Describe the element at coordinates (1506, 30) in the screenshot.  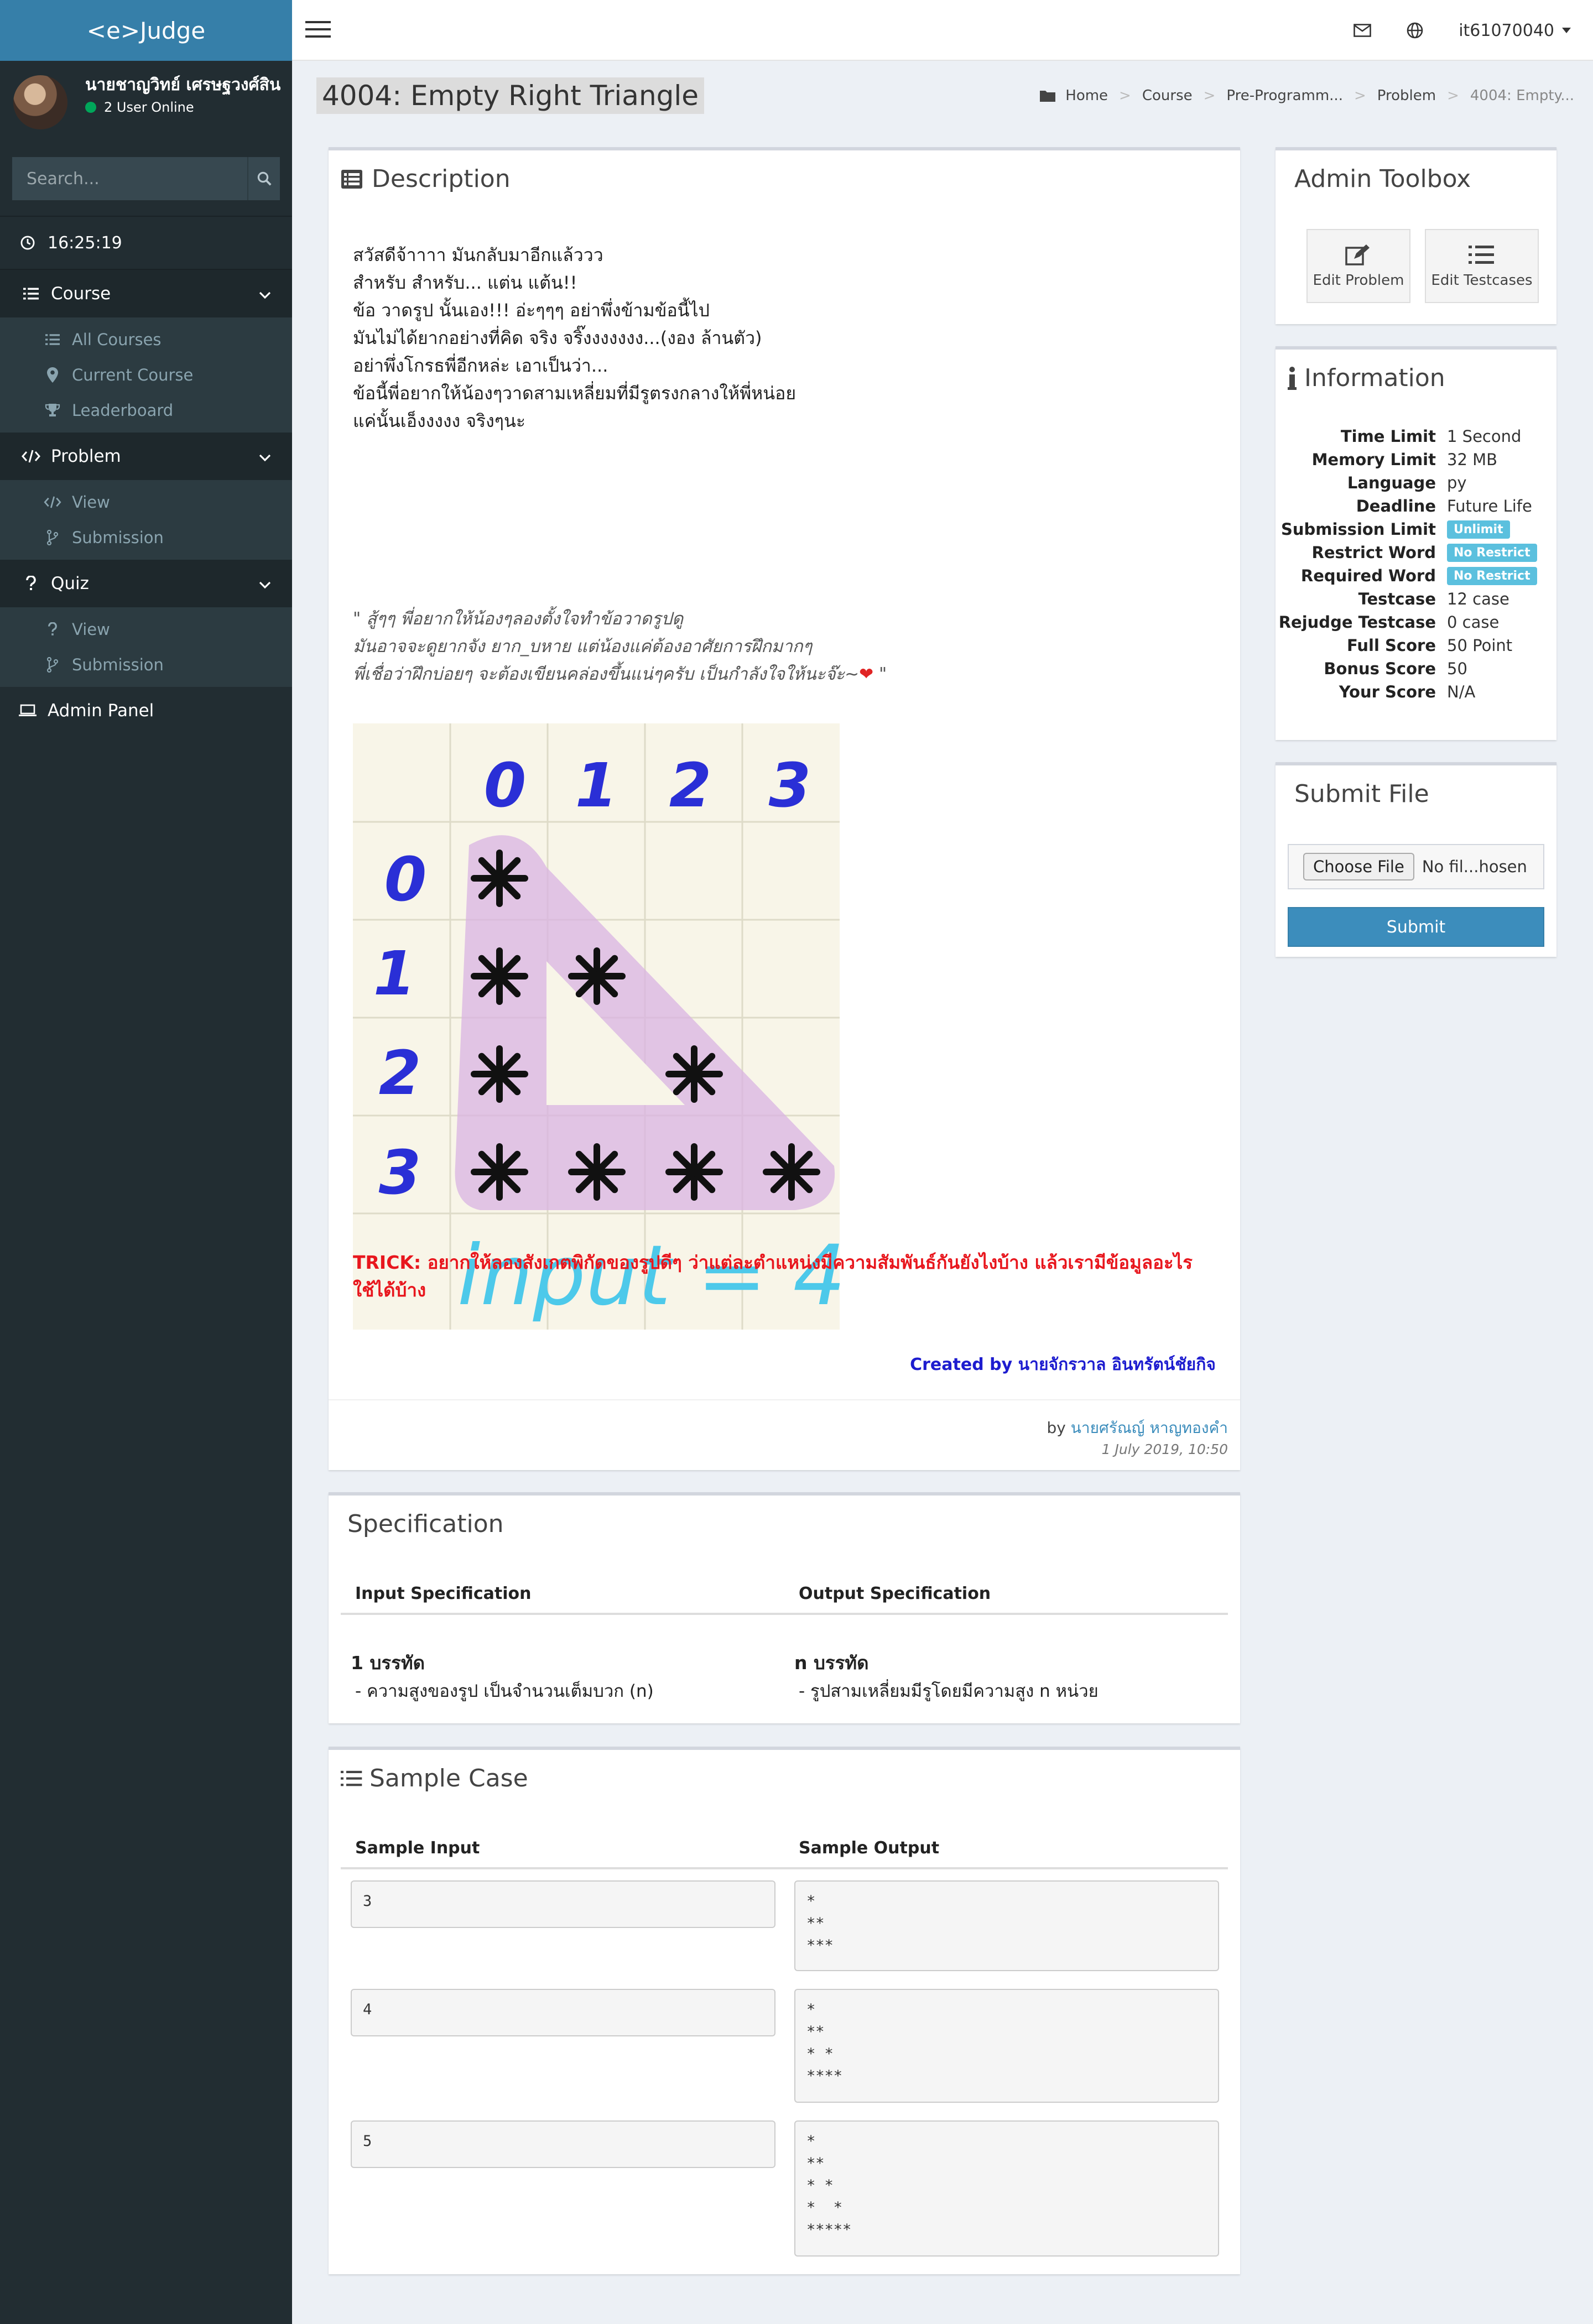
I see `username: it61070040` at that location.